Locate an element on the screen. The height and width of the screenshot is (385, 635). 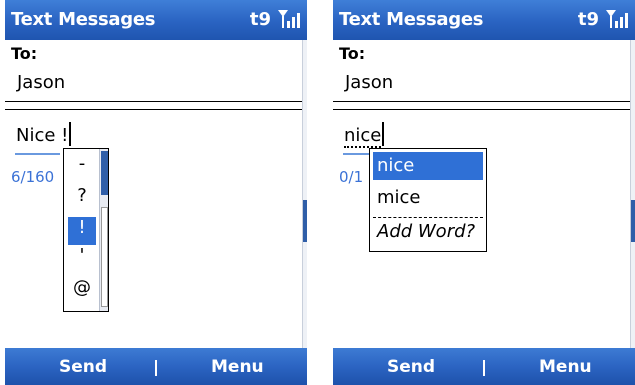
suggestion-nice: nice is located at coordinates (428, 166).